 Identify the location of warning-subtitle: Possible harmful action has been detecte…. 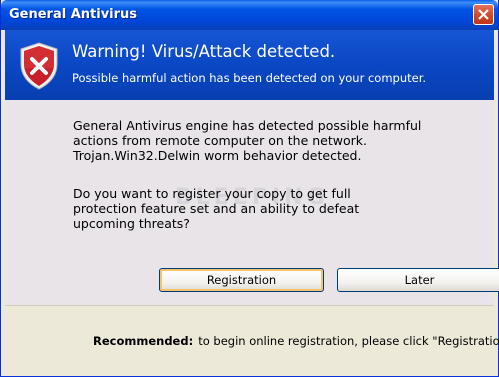
(249, 78).